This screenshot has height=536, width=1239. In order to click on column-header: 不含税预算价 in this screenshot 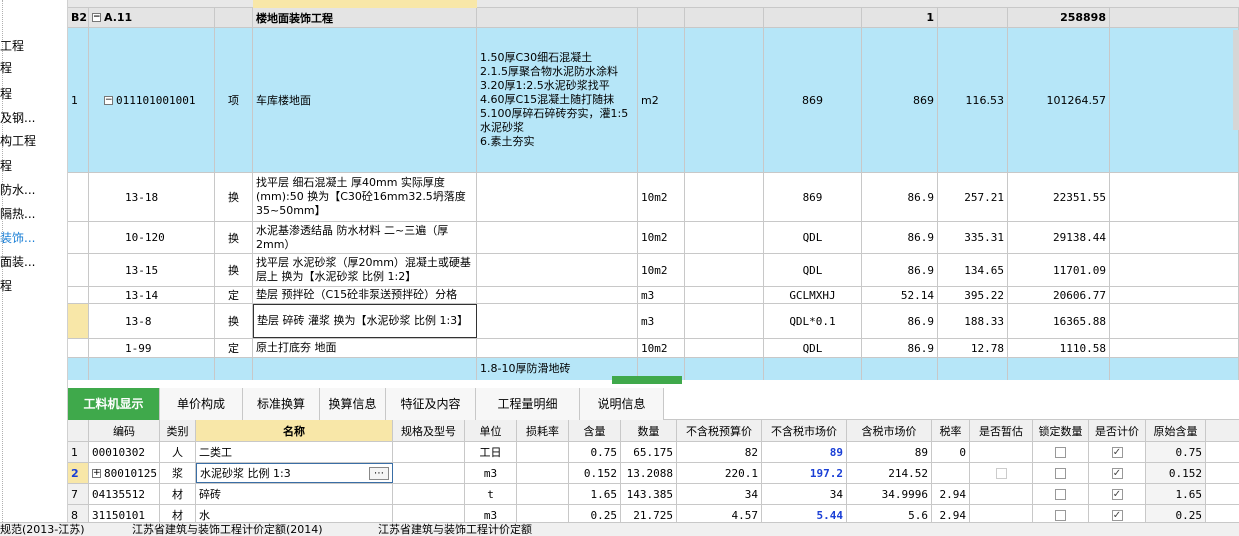, I will do `click(719, 430)`.